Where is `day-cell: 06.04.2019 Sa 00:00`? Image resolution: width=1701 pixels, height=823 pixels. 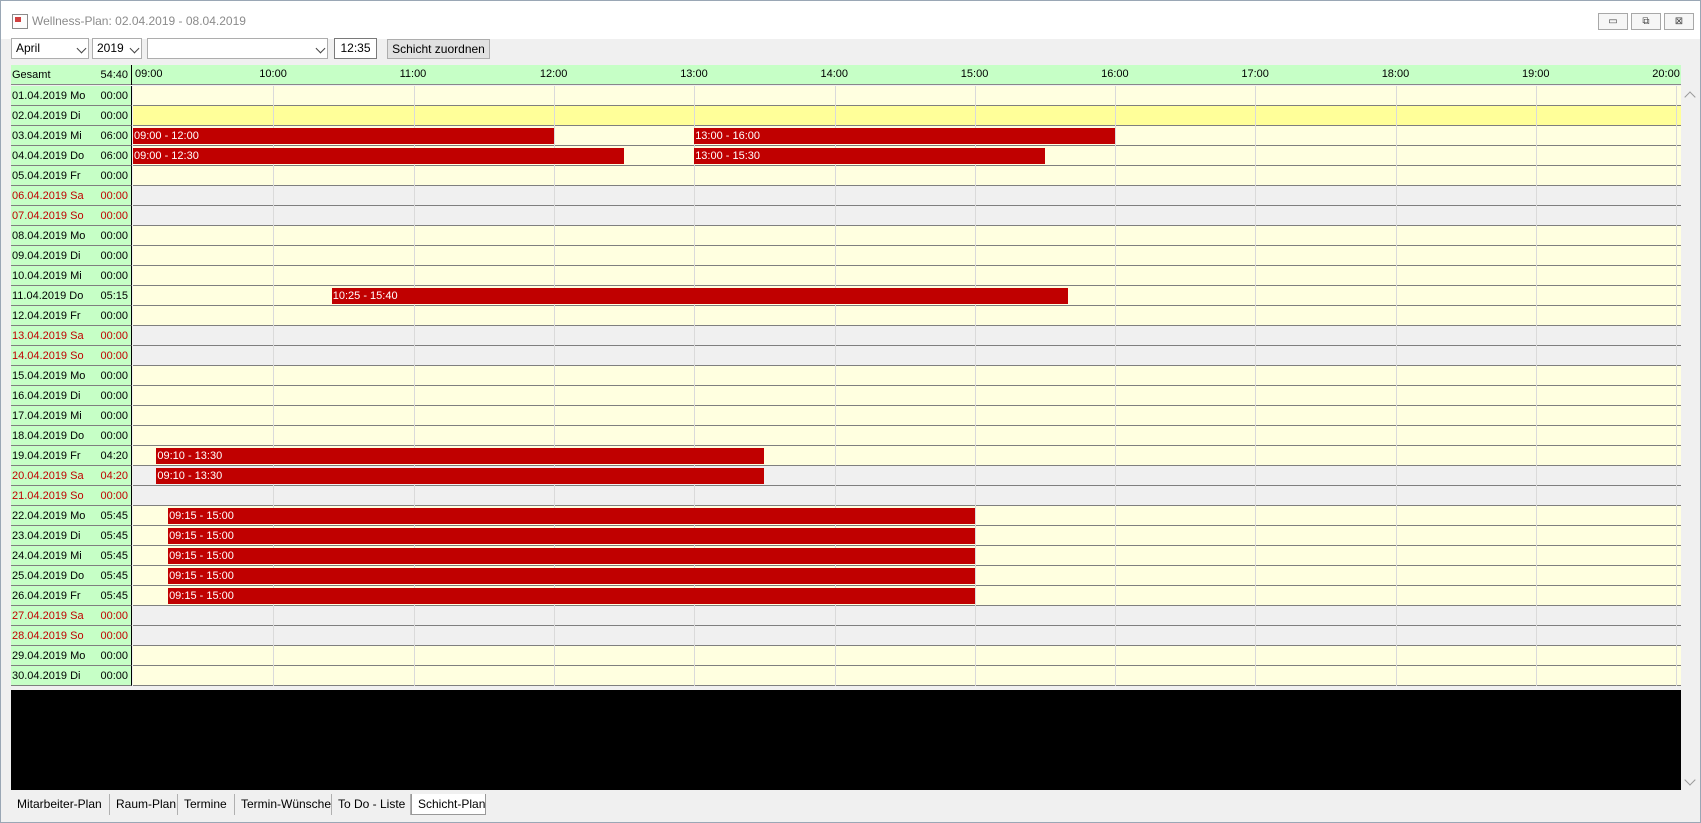
day-cell: 06.04.2019 Sa 00:00 is located at coordinates (71, 196).